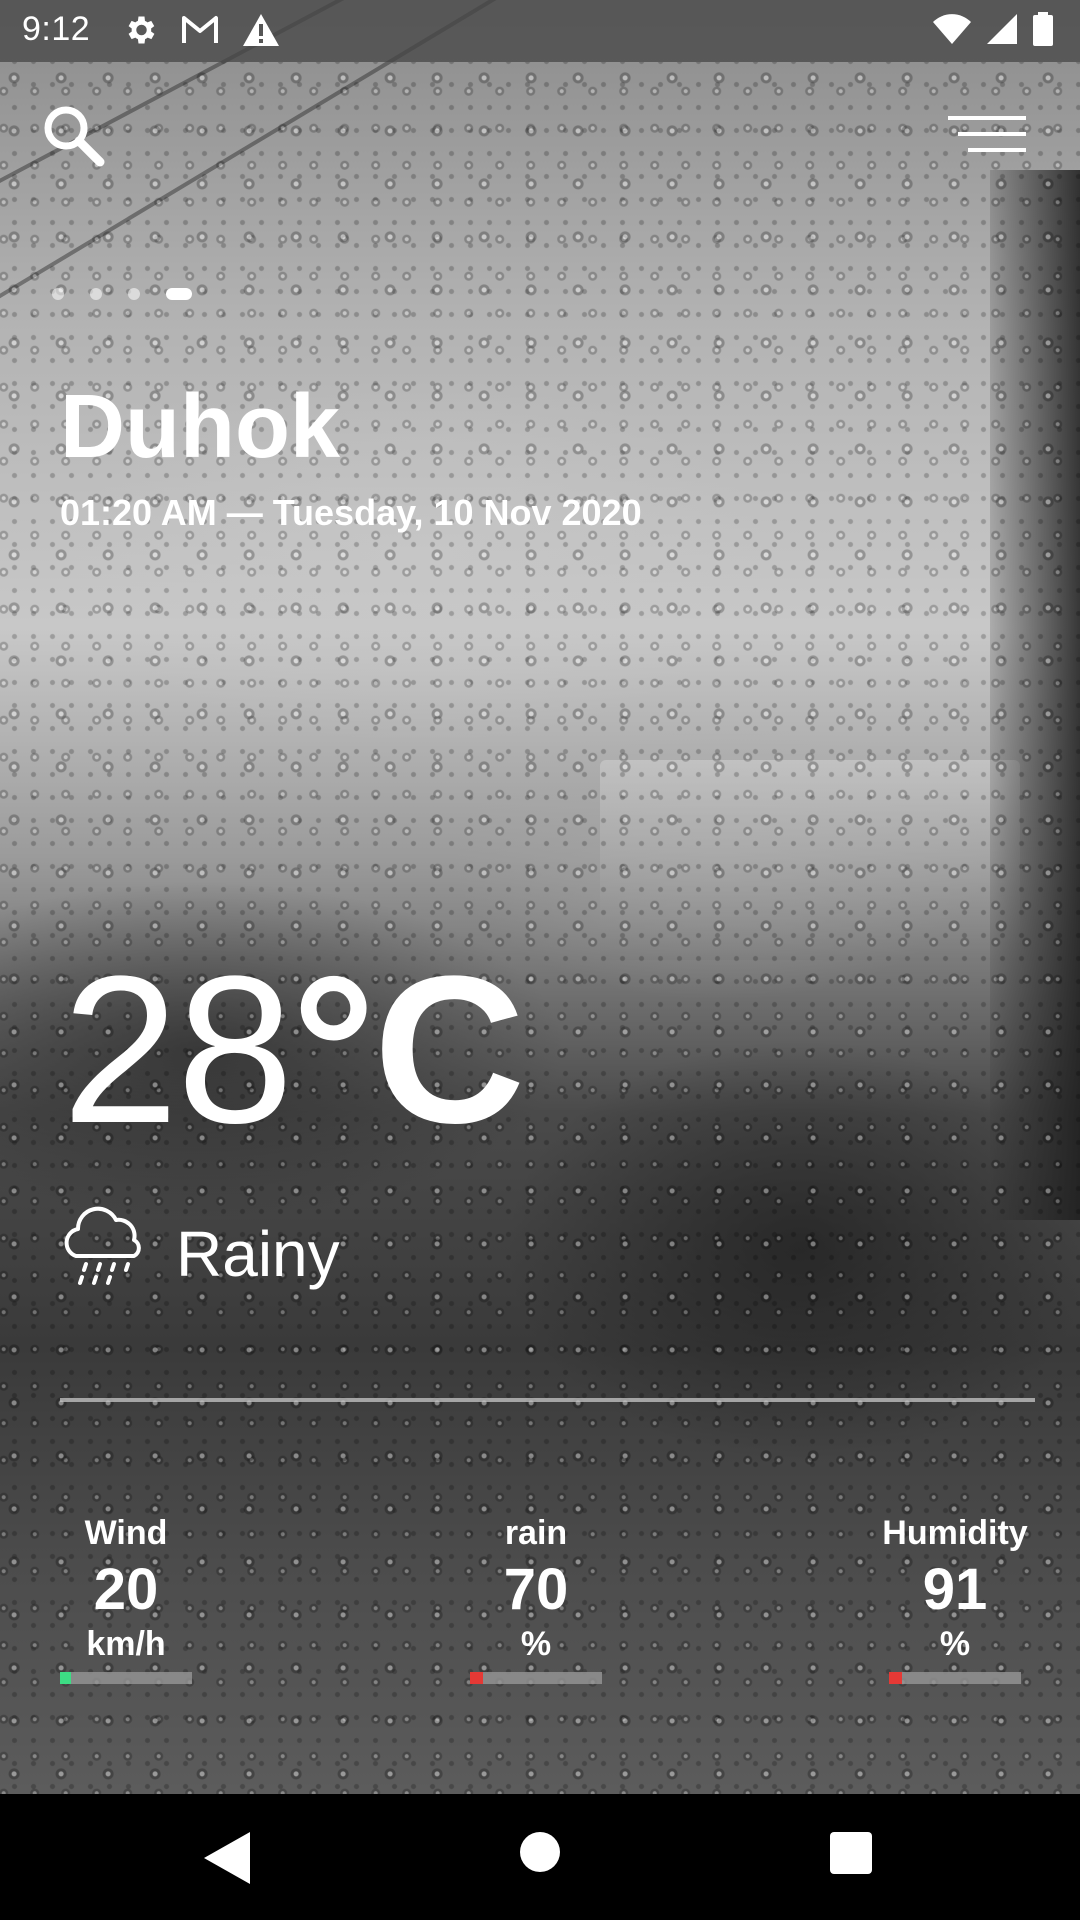 This screenshot has height=1920, width=1080. I want to click on battery-icon, so click(1043, 31).